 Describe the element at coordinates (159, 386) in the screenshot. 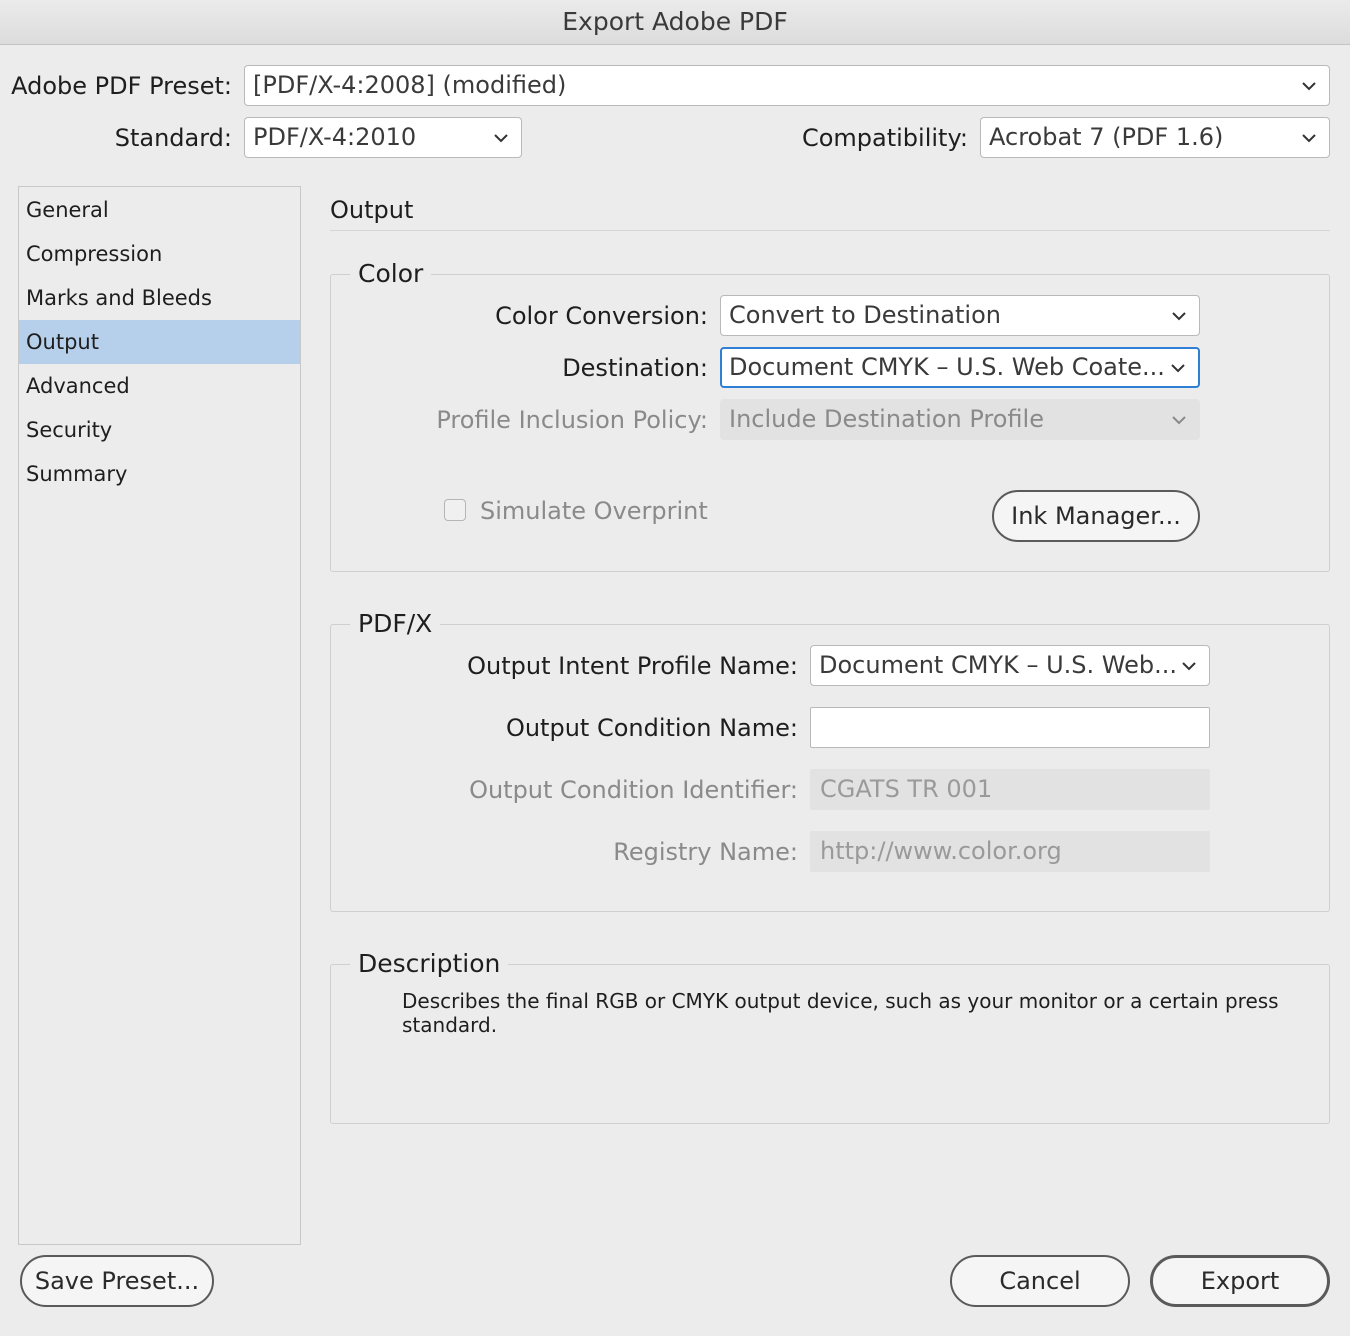

I see `sidebar-item-advanced: Advanced` at that location.